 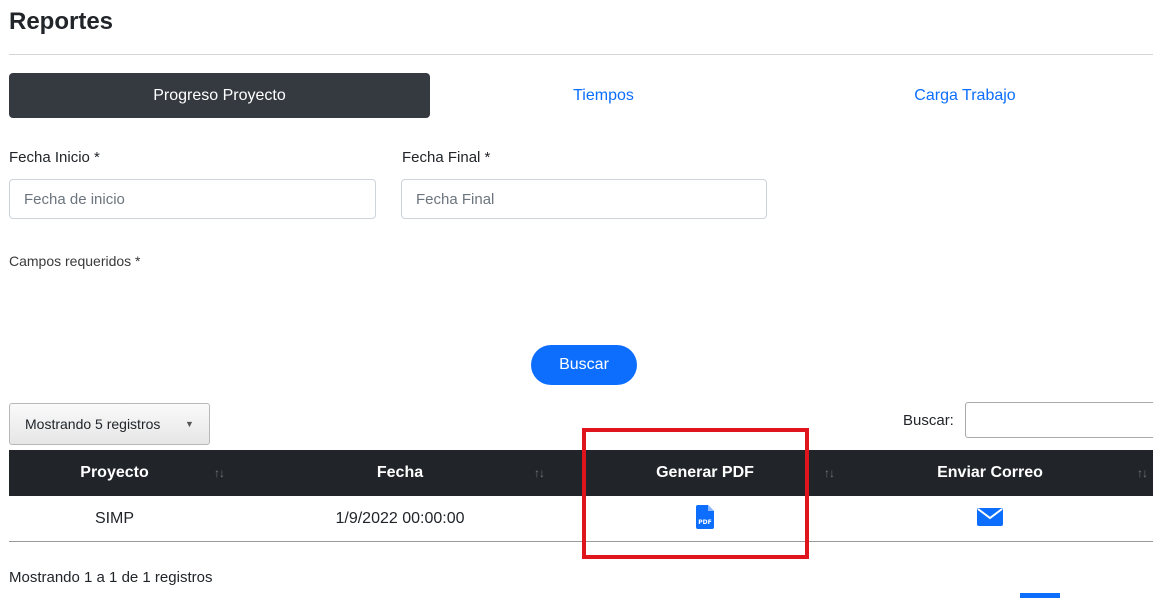 What do you see at coordinates (400, 473) in the screenshot?
I see `column-header-fecha: Fecha` at bounding box center [400, 473].